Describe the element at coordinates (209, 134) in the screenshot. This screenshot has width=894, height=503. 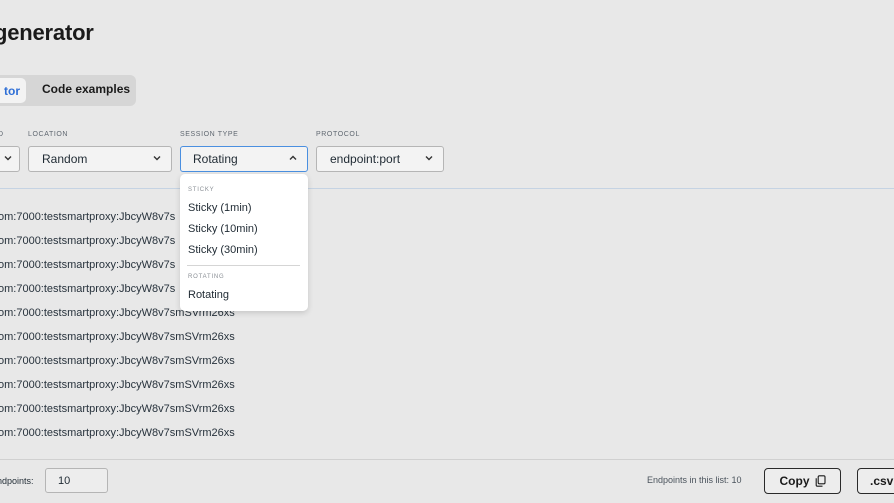
I see `session-type-label: SESSION TYPE` at that location.